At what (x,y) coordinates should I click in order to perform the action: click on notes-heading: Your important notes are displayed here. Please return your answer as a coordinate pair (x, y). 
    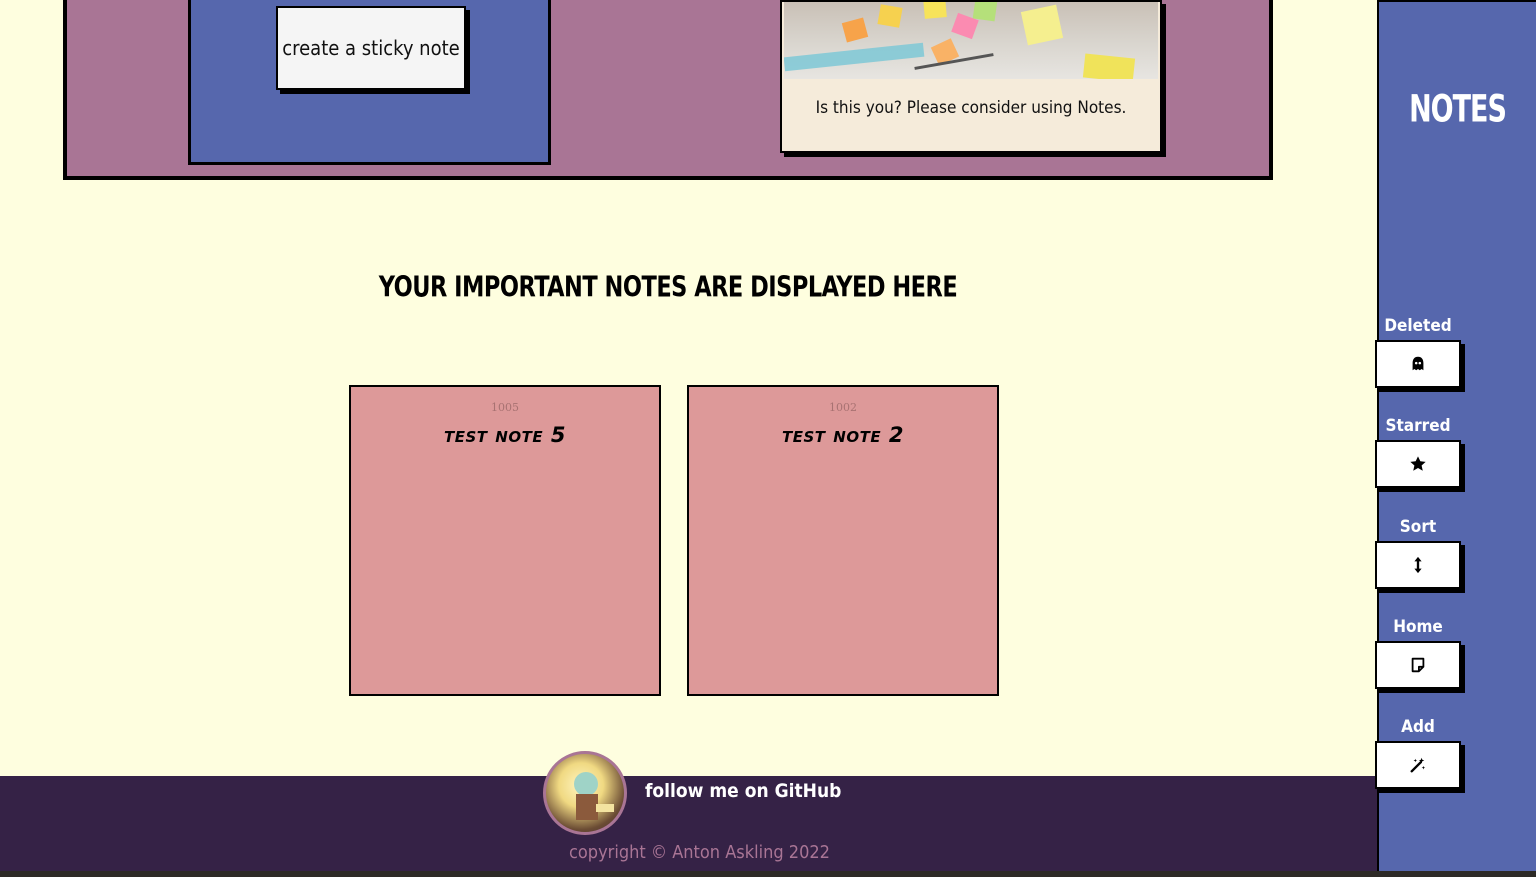
    Looking at the image, I should click on (668, 286).